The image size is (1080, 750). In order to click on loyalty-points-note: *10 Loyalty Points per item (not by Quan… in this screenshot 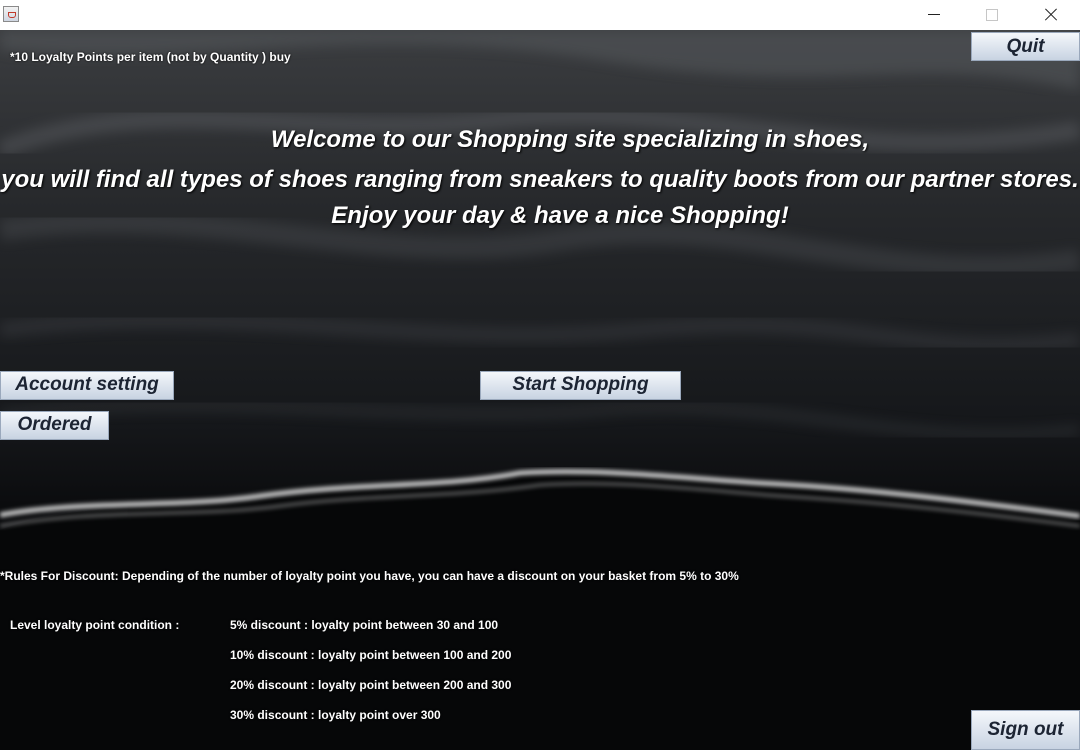, I will do `click(150, 57)`.